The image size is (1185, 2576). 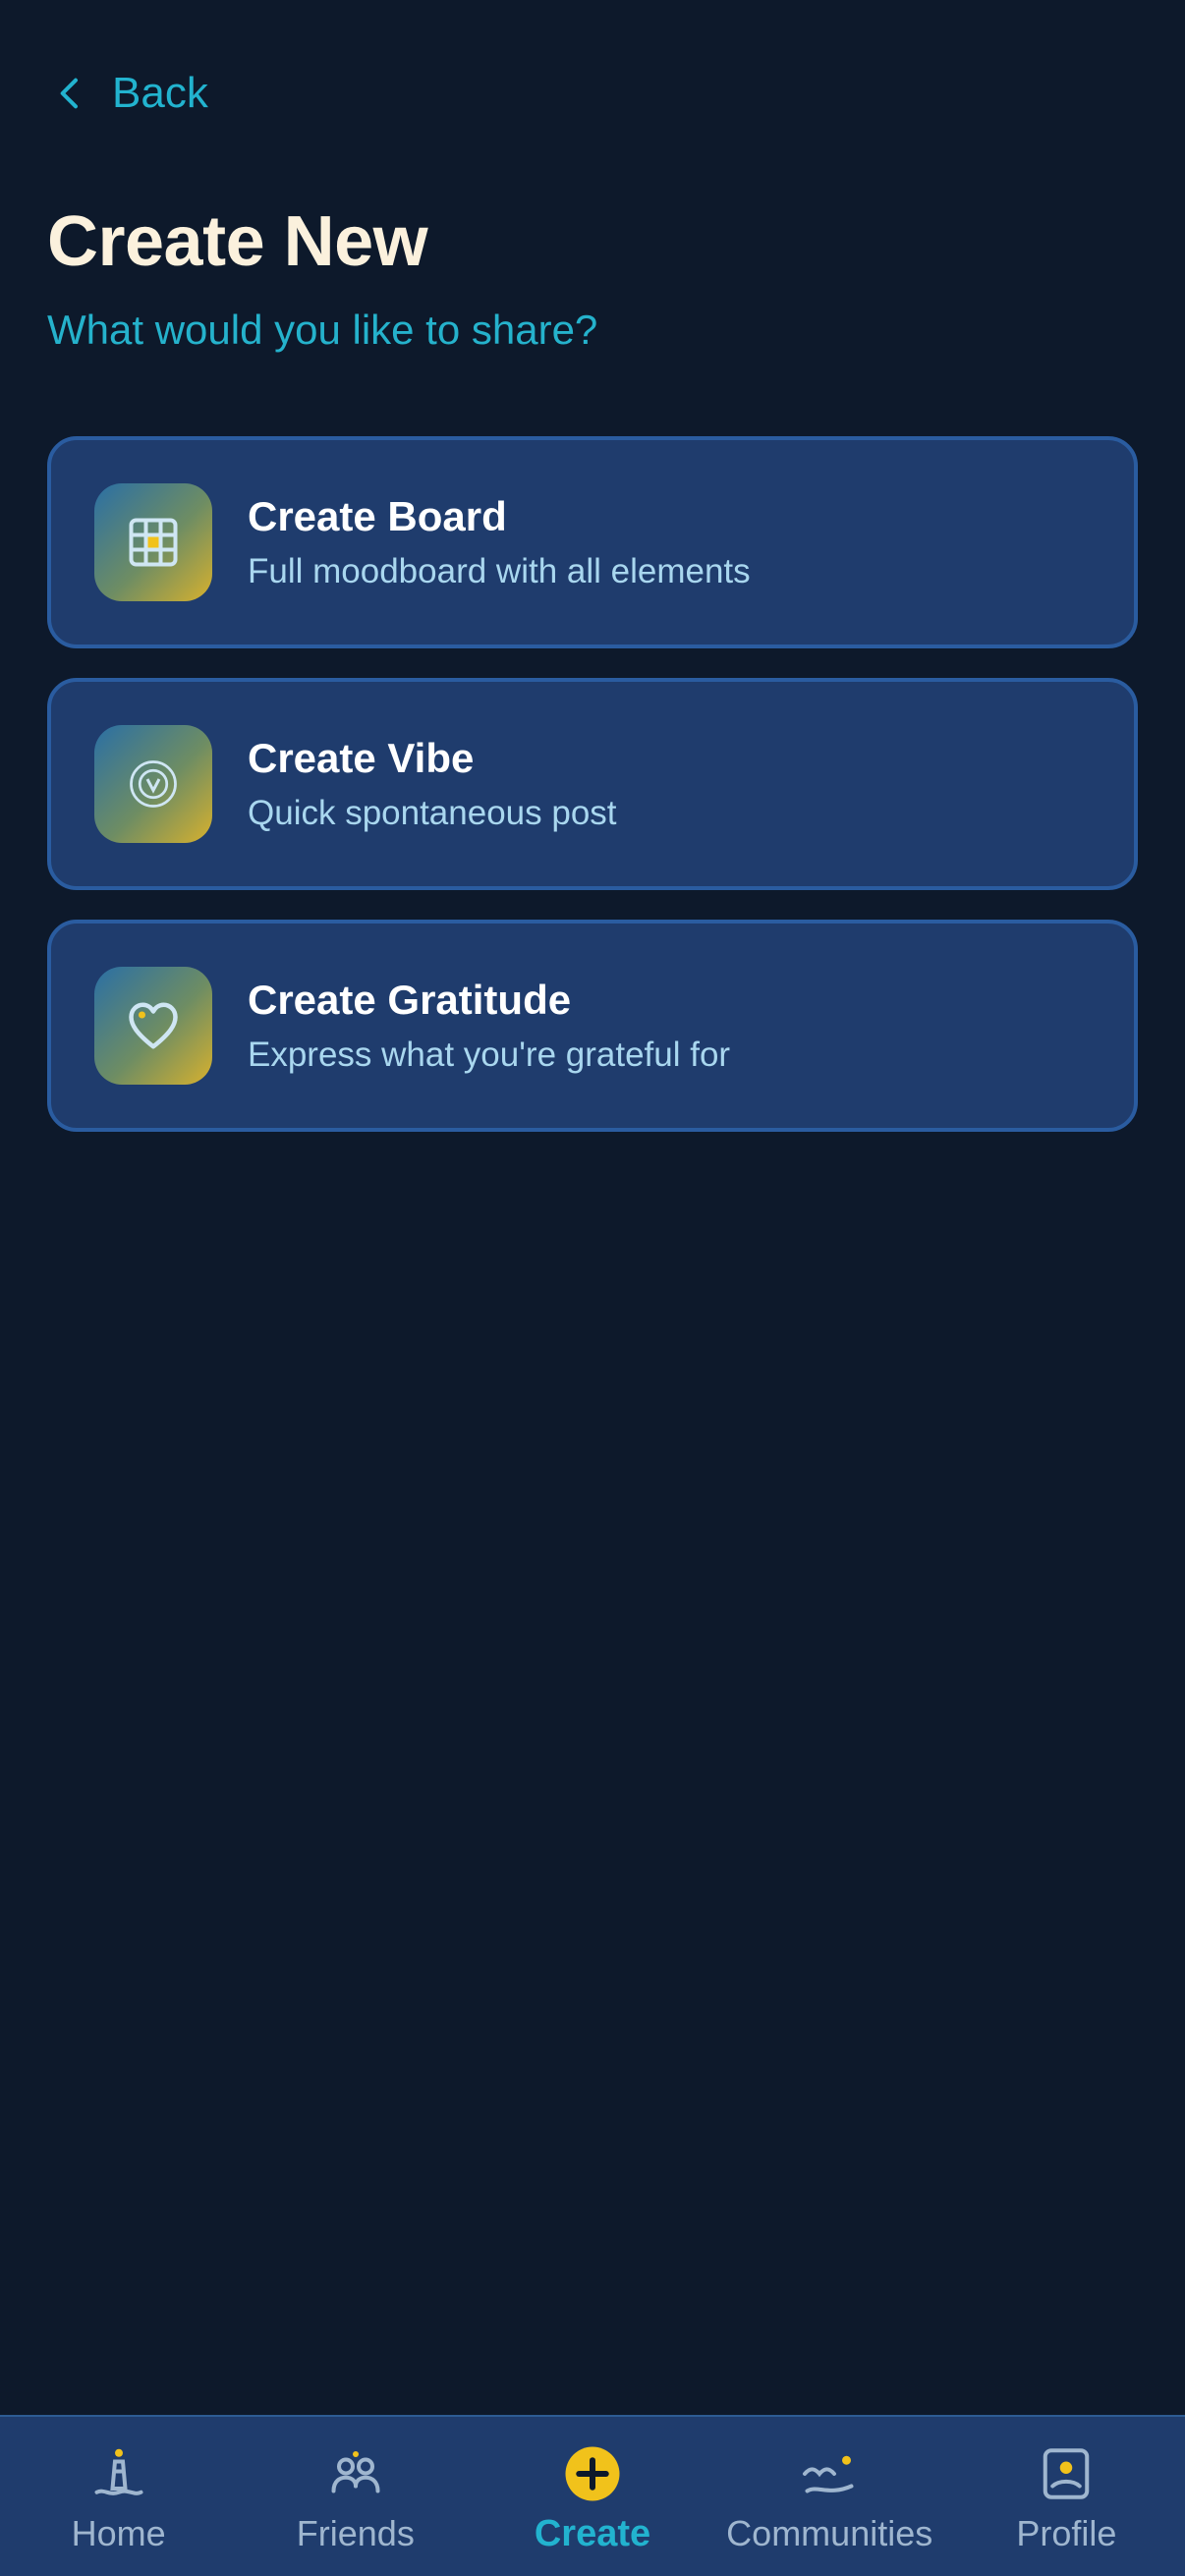 I want to click on heart-icon, so click(x=153, y=1026).